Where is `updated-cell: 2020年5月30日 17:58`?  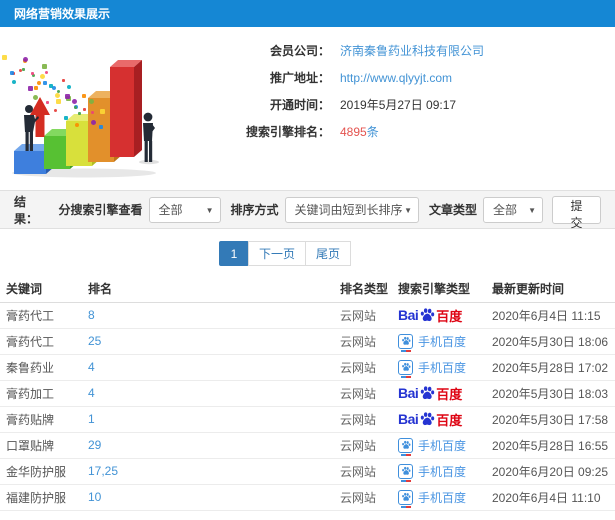
updated-cell: 2020年5月30日 17:58 is located at coordinates (550, 419).